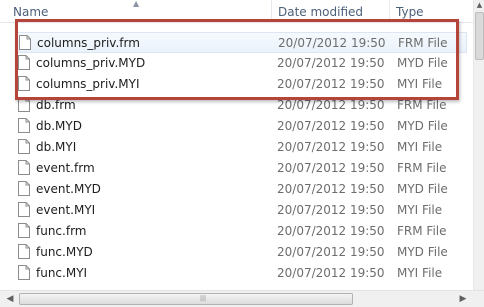 This screenshot has width=484, height=307. Describe the element at coordinates (203, 298) in the screenshot. I see `scroll-grip-icon: |||` at that location.